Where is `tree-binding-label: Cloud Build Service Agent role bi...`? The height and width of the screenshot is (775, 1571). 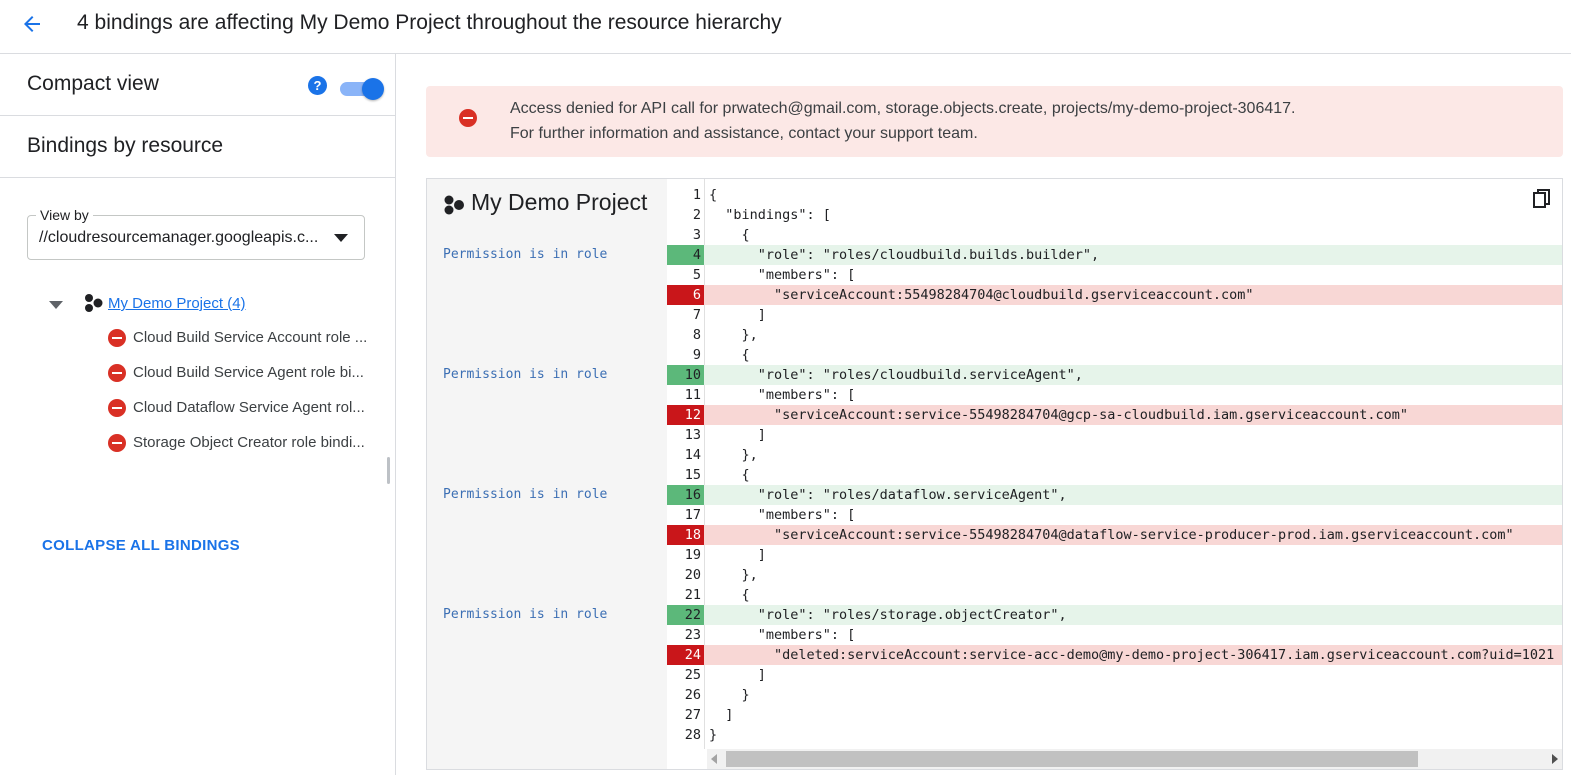 tree-binding-label: Cloud Build Service Agent role bi... is located at coordinates (248, 372).